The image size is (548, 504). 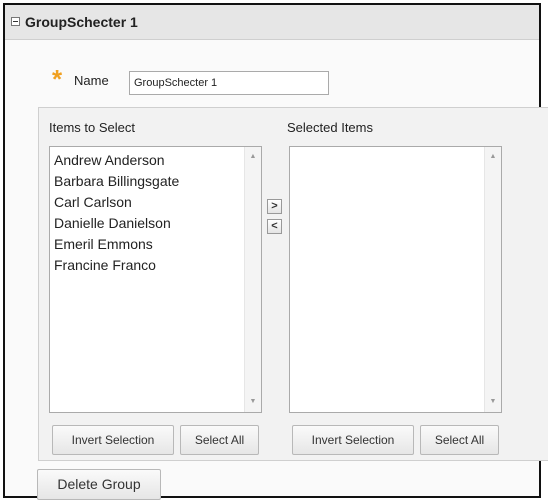 I want to click on items-to-select-label: Items to Select, so click(x=92, y=127).